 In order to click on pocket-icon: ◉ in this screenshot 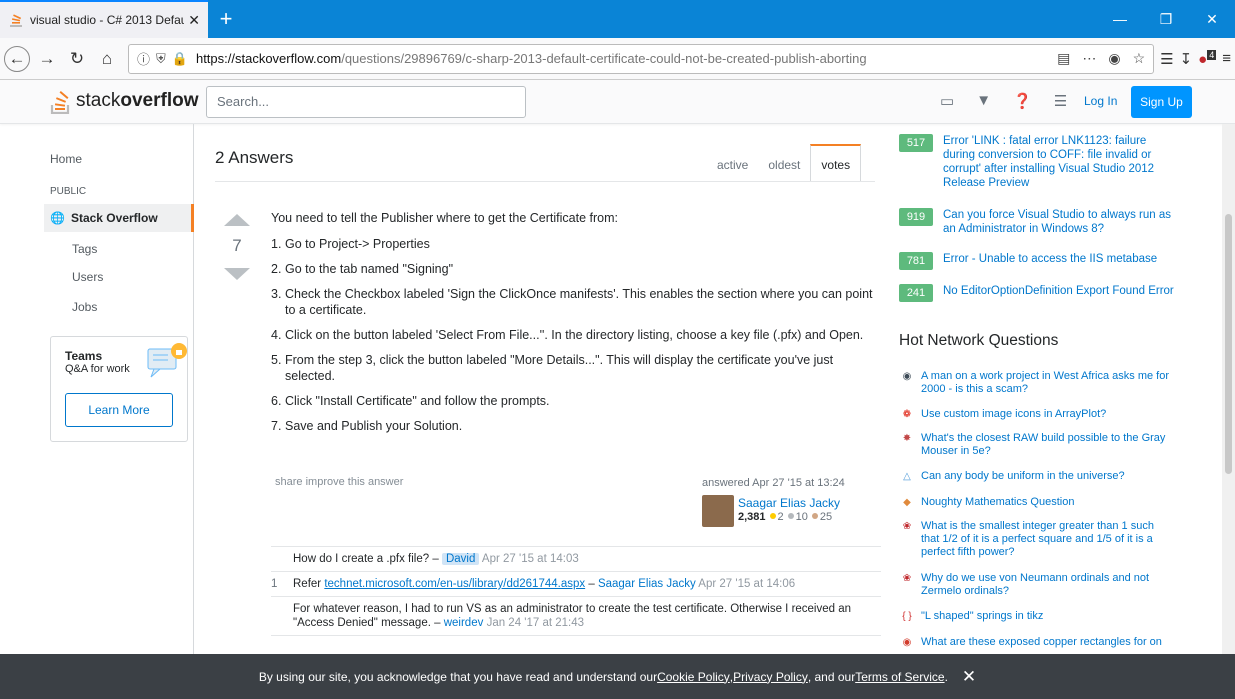, I will do `click(1114, 58)`.